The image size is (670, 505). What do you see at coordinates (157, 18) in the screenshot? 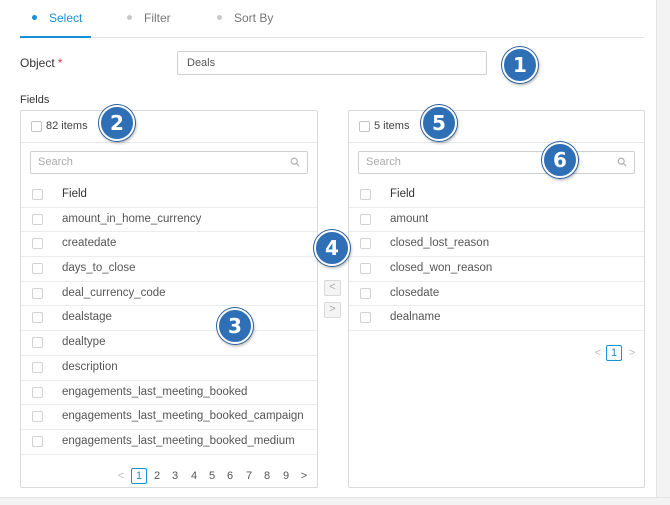
I see `tab-filter-label: Filter` at bounding box center [157, 18].